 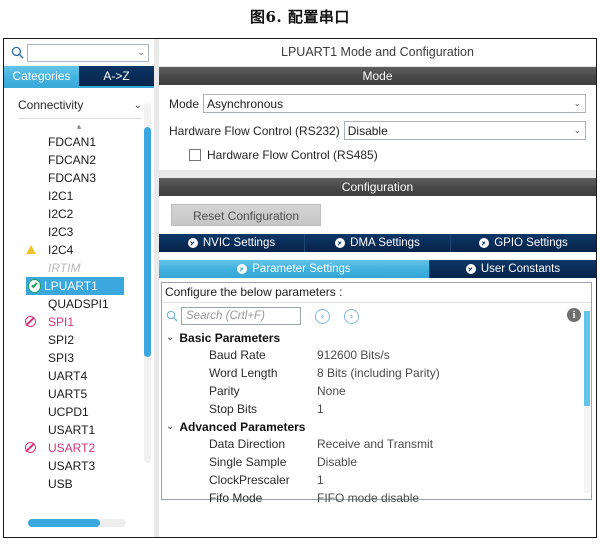 I want to click on list-item-spi1: SPI1, so click(x=79, y=322).